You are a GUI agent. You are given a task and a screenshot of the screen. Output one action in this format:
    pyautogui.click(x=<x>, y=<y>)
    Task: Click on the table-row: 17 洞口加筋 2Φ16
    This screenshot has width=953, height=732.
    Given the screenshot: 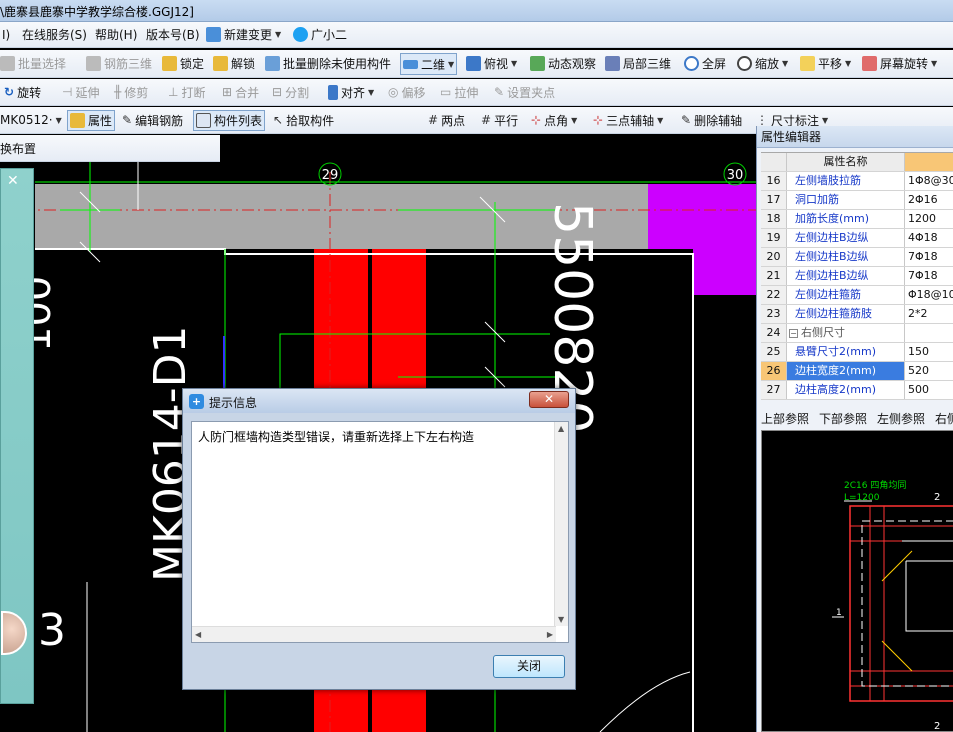 What is the action you would take?
    pyautogui.click(x=857, y=200)
    